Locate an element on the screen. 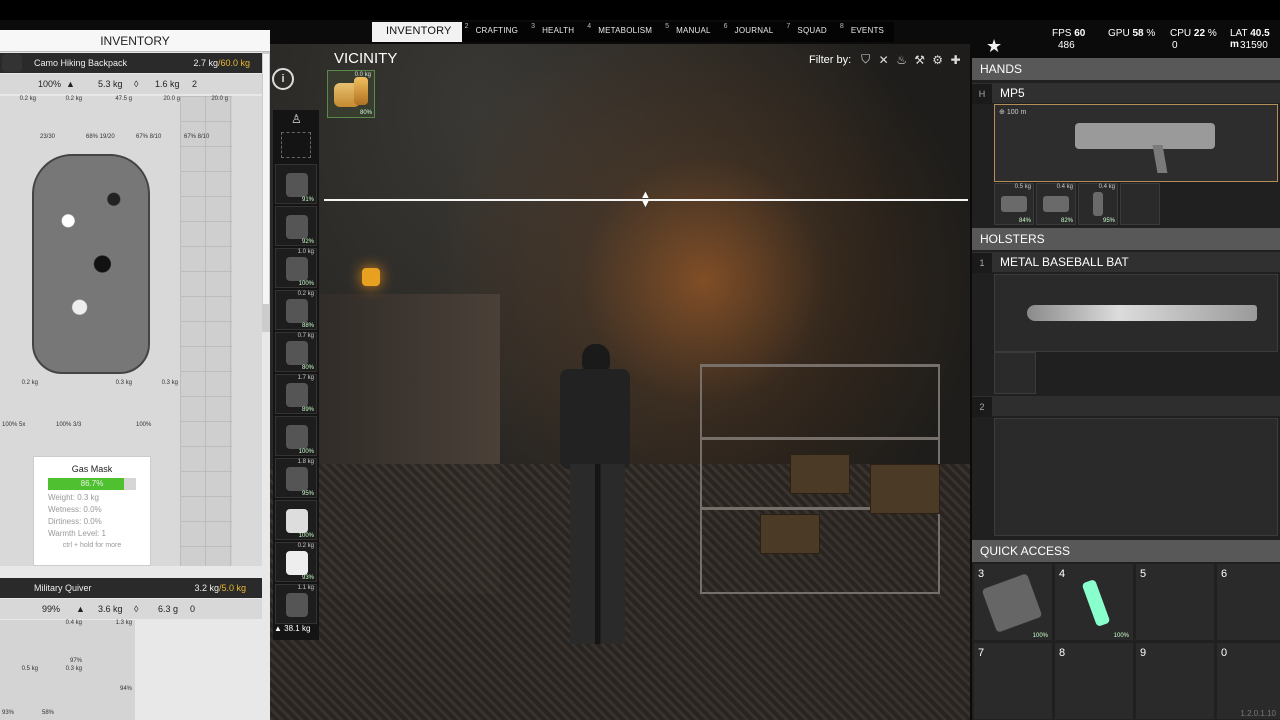  quick-slot-4: 4 100% is located at coordinates (1094, 602).